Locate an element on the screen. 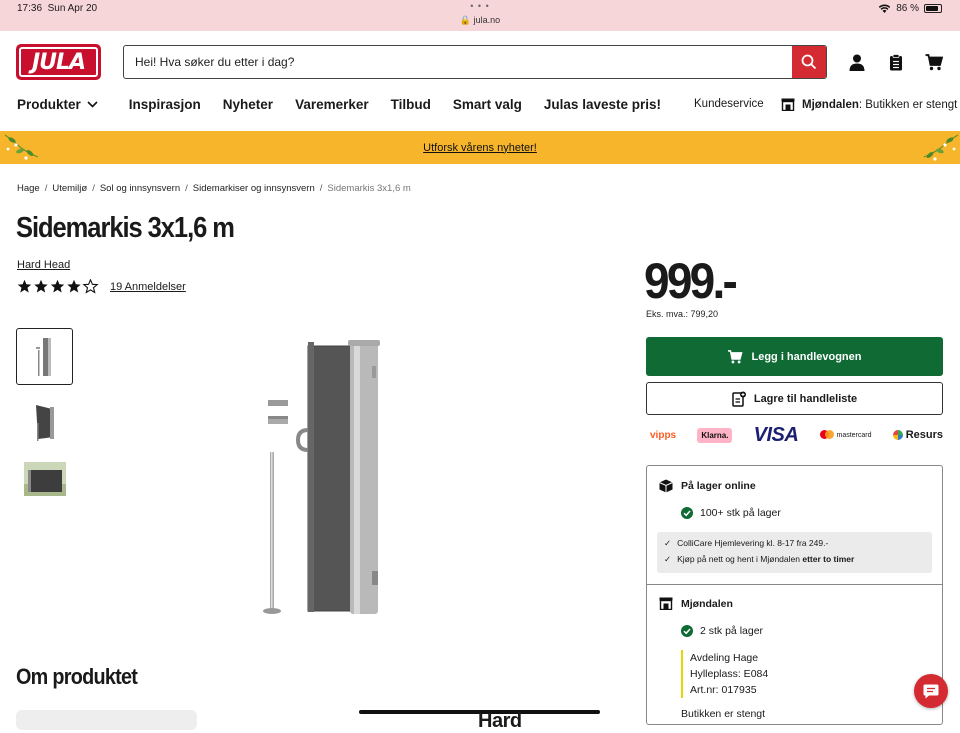 The height and width of the screenshot is (733, 960). url-bar: 🔒 jula.no is located at coordinates (480, 20).